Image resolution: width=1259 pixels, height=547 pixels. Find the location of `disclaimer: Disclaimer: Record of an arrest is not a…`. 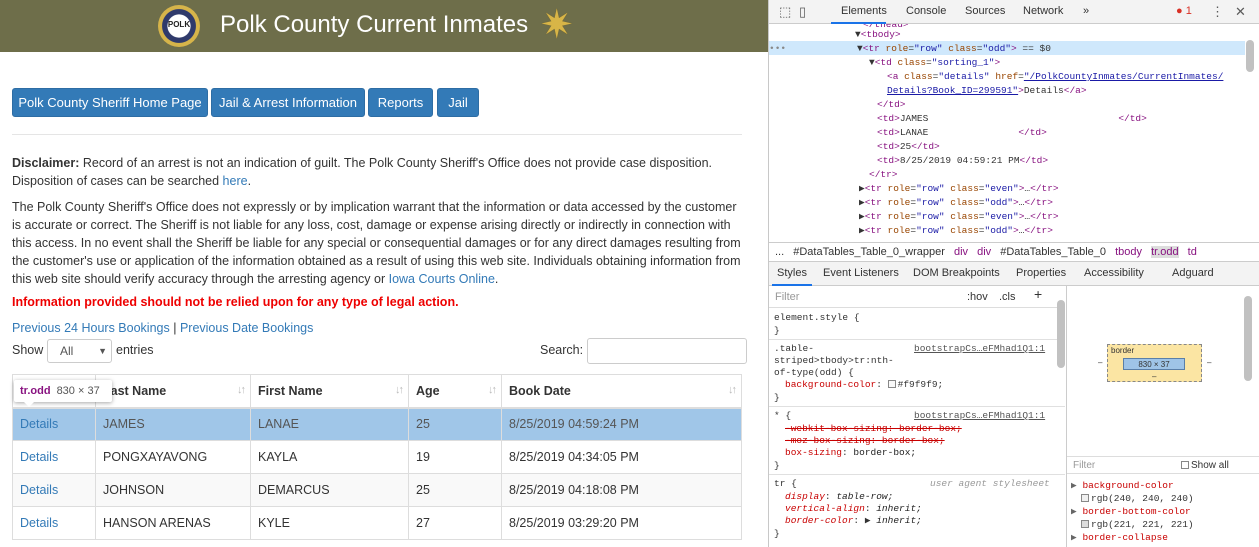

disclaimer: Disclaimer: Record of an arrest is not a… is located at coordinates (362, 172).